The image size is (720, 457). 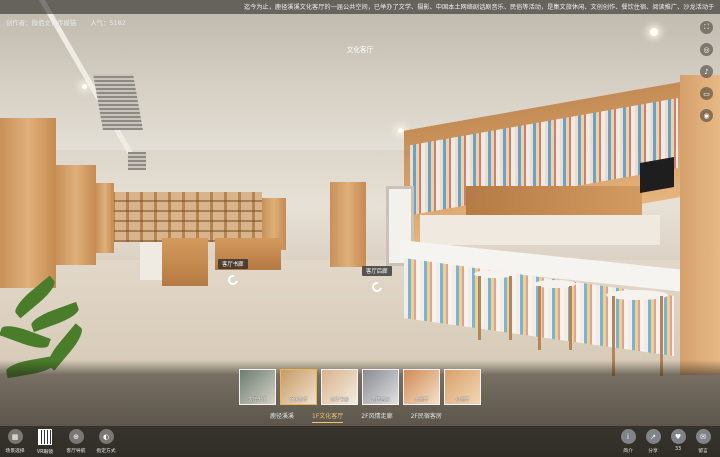 What do you see at coordinates (233, 264) in the screenshot?
I see `hotspot-label: 客厅书廊` at bounding box center [233, 264].